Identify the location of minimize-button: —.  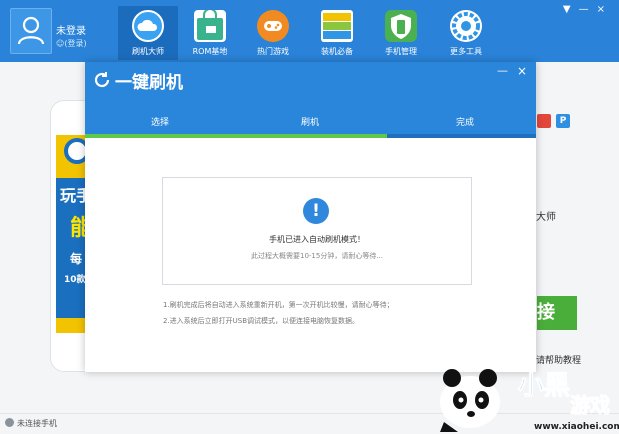
(588, 9).